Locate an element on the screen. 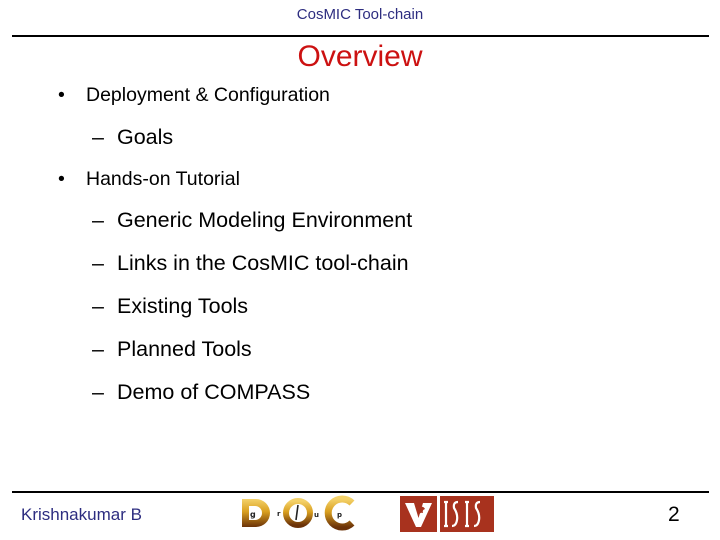  vanderbilt-isis-logo is located at coordinates (447, 514).